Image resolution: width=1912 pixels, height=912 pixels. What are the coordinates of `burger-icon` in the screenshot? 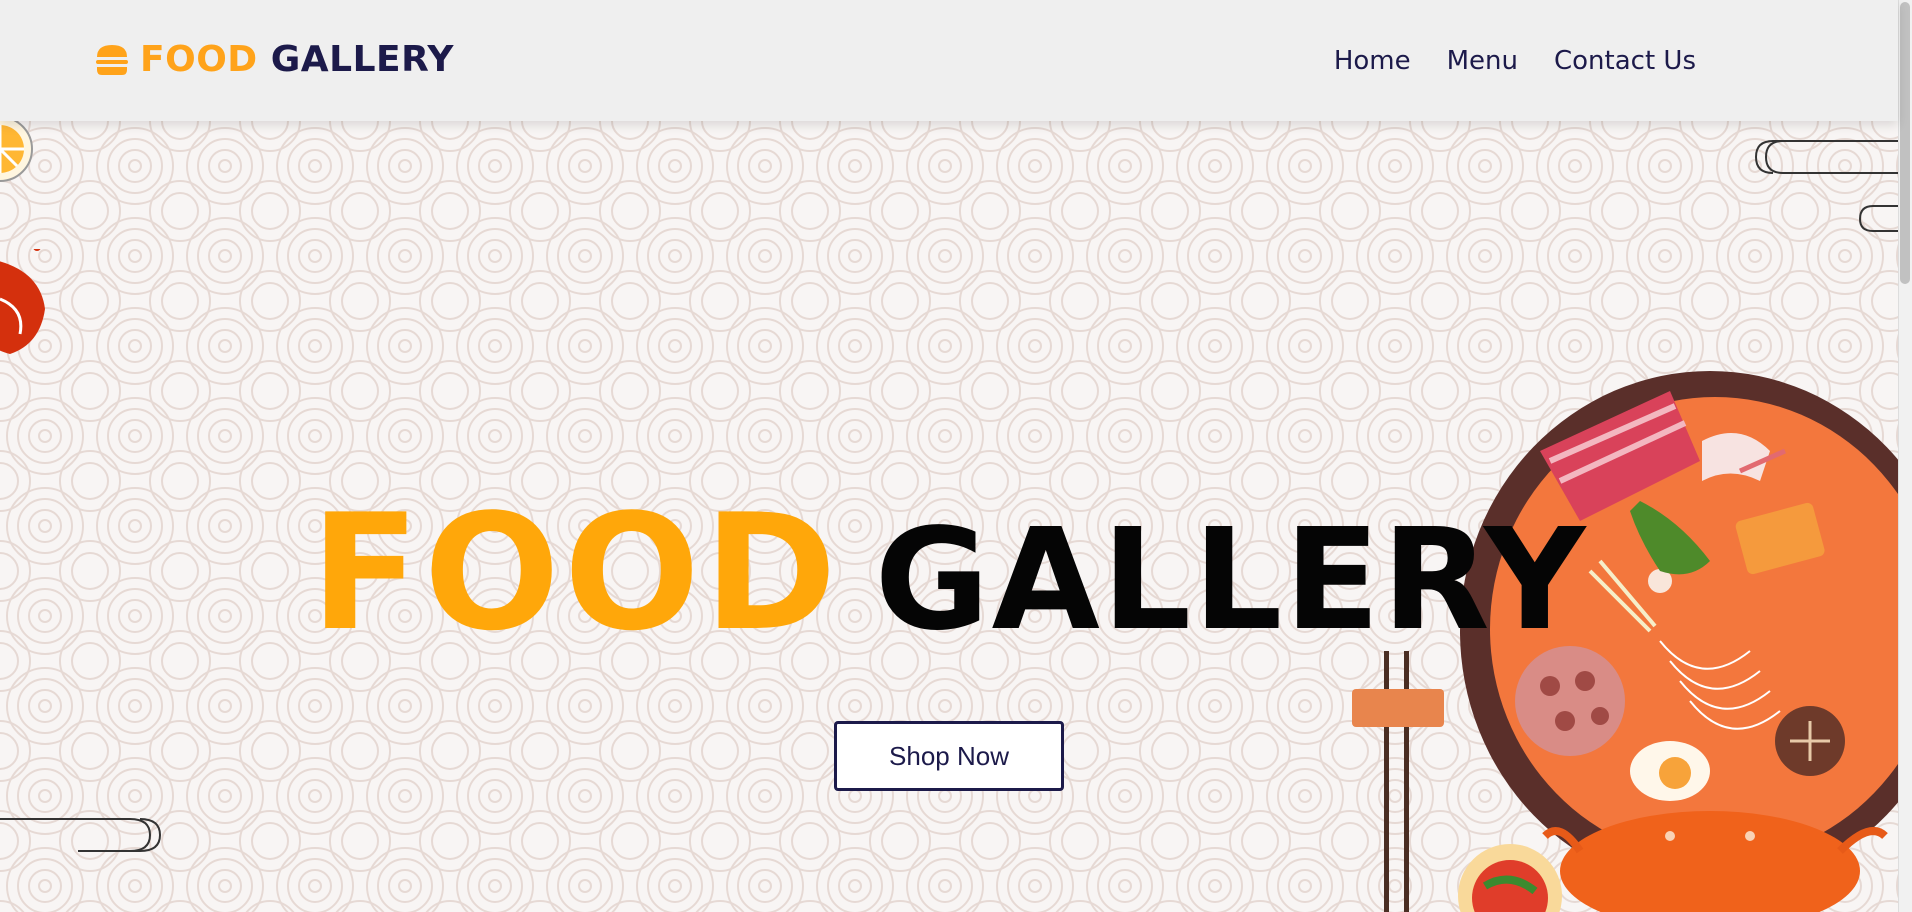 It's located at (112, 60).